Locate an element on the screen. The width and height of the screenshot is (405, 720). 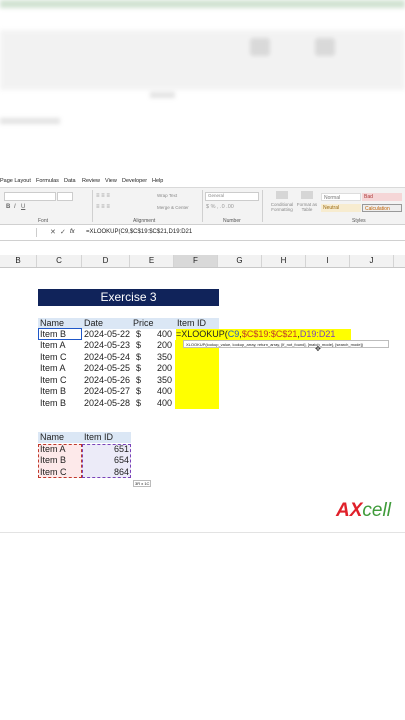
formula-ref-lookup-value: C9 is located at coordinates (233, 334).